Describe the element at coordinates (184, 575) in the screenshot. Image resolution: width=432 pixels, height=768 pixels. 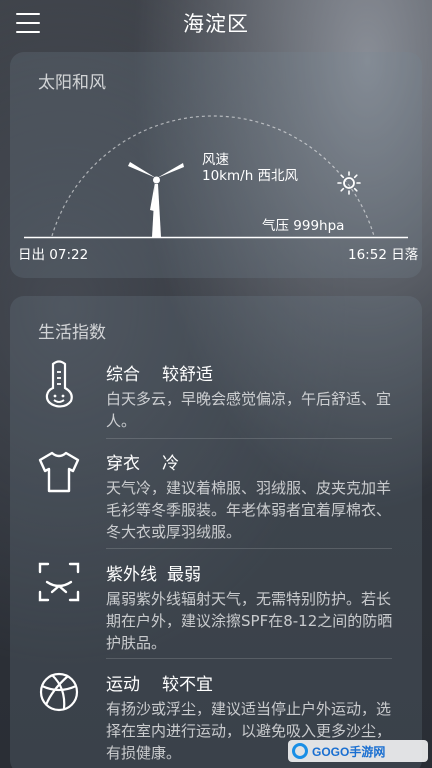
I see `index-level: 最弱` at that location.